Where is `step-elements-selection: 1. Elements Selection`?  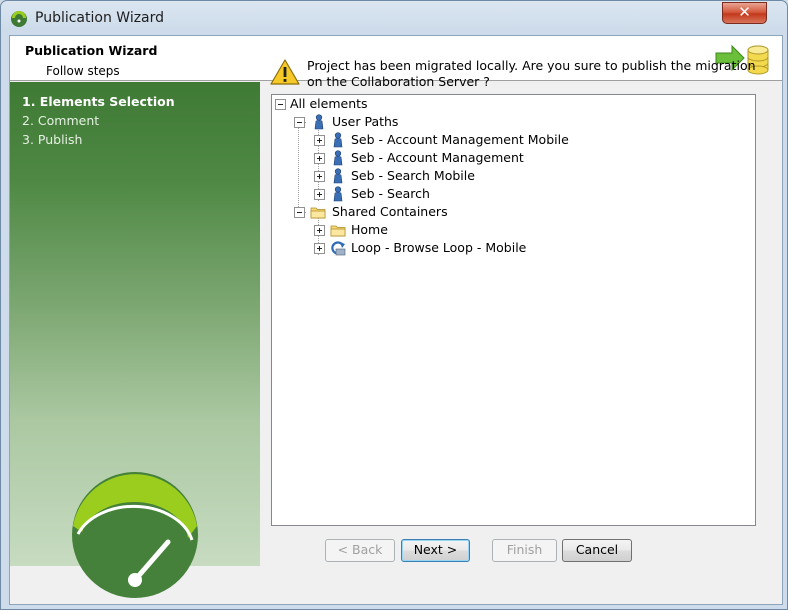
step-elements-selection: 1. Elements Selection is located at coordinates (98, 101).